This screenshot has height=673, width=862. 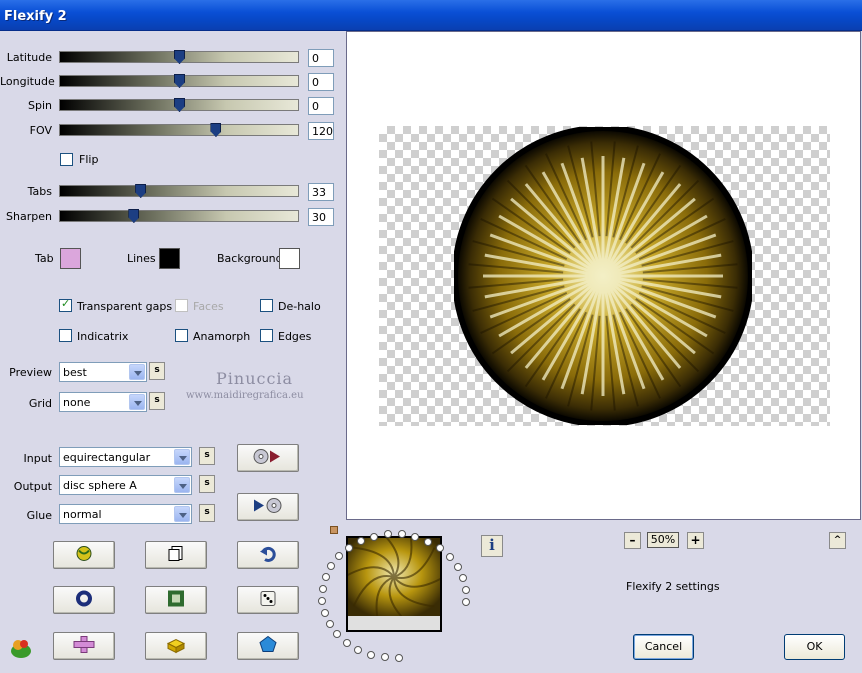 I want to click on frame-button, so click(x=176, y=600).